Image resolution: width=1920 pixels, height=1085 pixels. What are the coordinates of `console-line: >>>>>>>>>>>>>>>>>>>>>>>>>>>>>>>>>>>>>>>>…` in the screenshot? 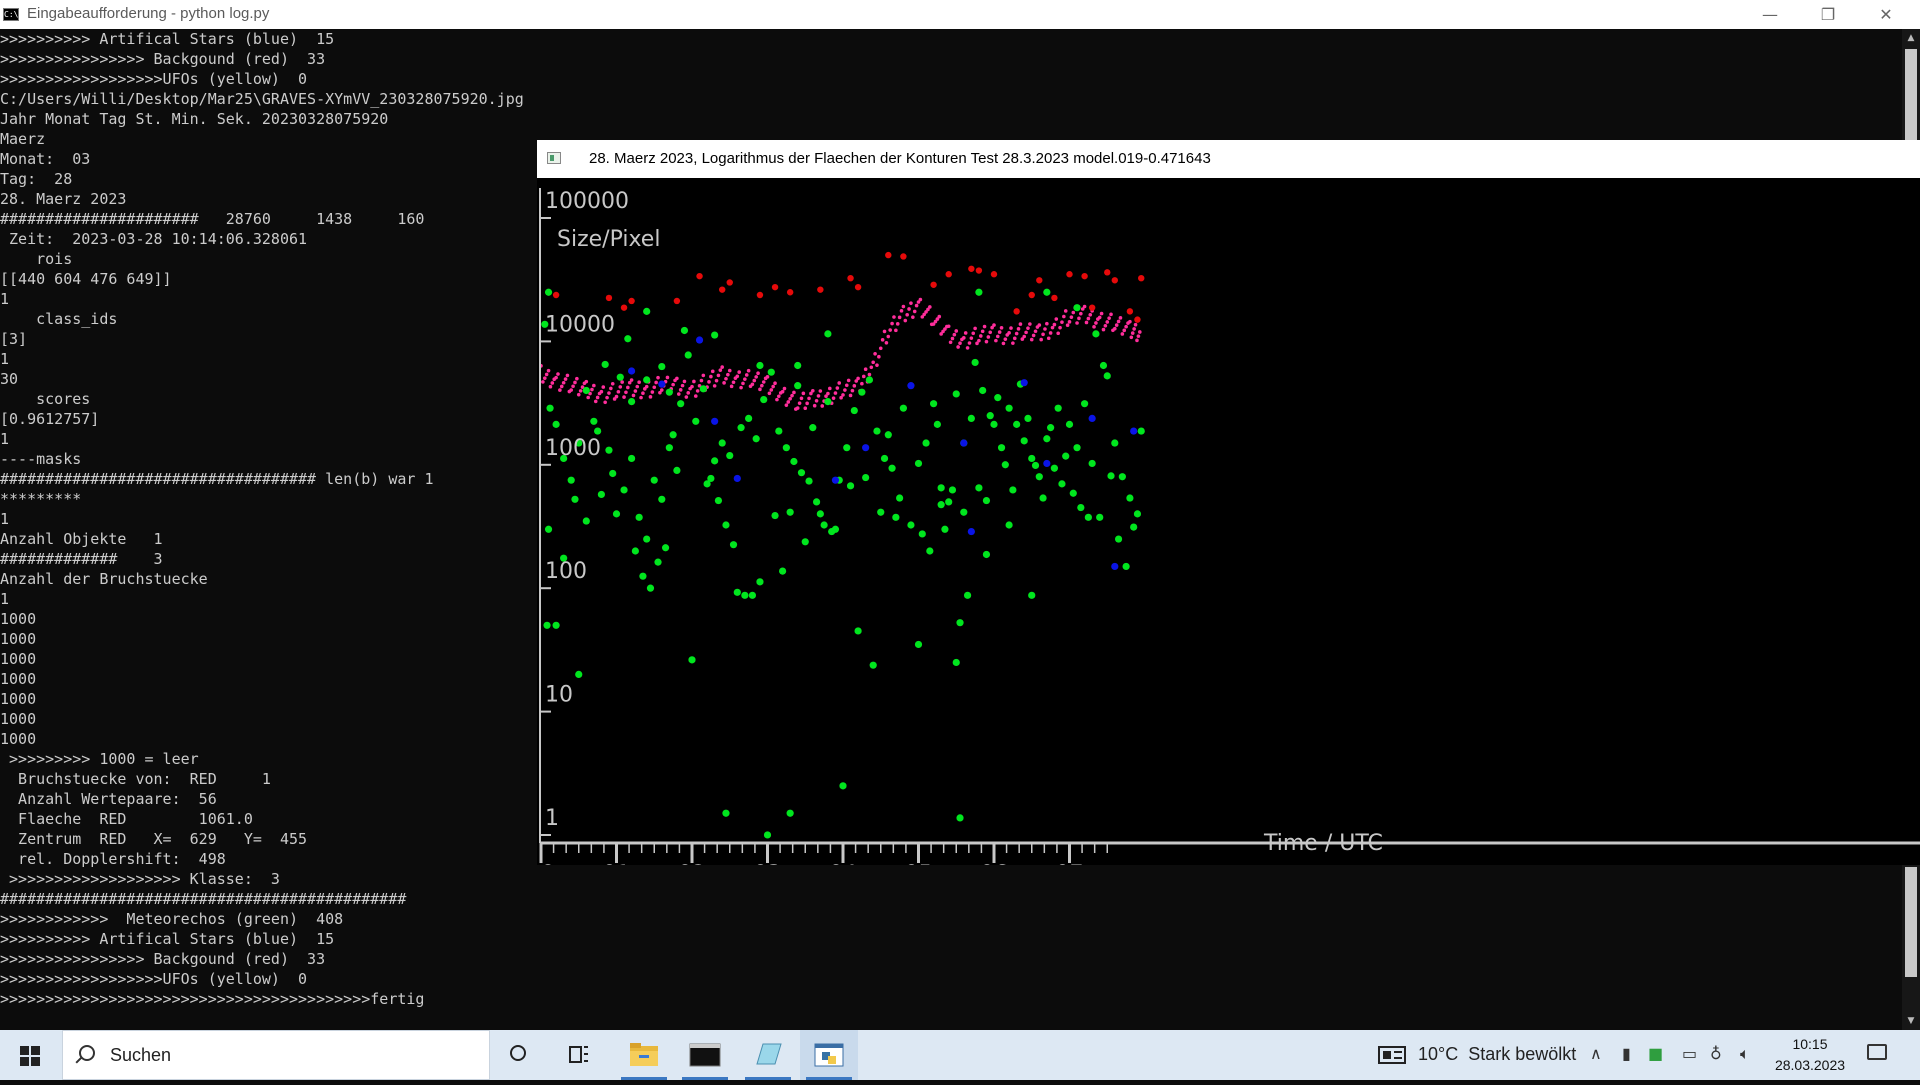 It's located at (212, 999).